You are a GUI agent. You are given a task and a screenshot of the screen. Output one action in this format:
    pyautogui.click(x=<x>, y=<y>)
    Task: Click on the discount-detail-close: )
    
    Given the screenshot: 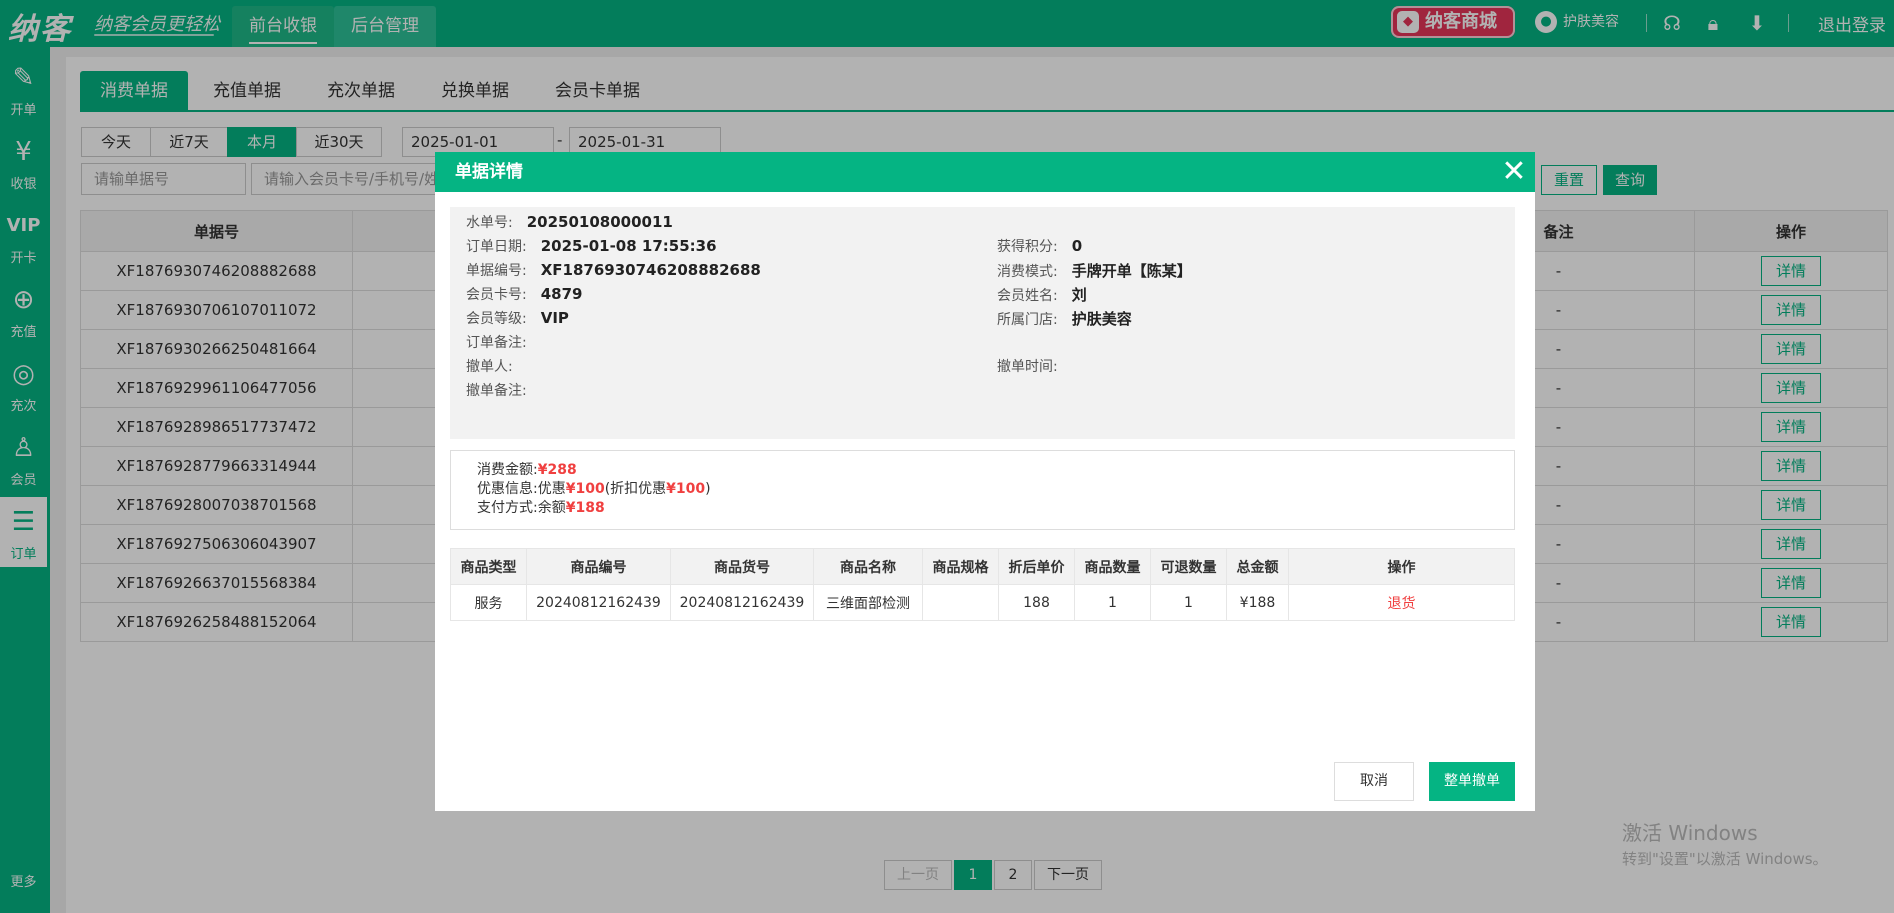 What is the action you would take?
    pyautogui.click(x=708, y=489)
    